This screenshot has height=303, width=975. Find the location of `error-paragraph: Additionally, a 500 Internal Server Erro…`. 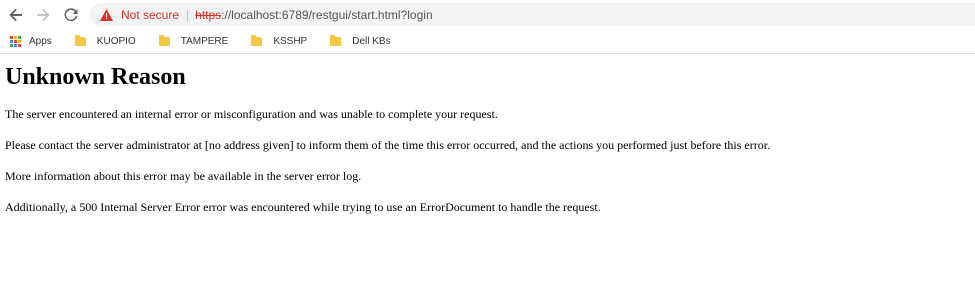

error-paragraph: Additionally, a 500 Internal Server Erro… is located at coordinates (303, 207).